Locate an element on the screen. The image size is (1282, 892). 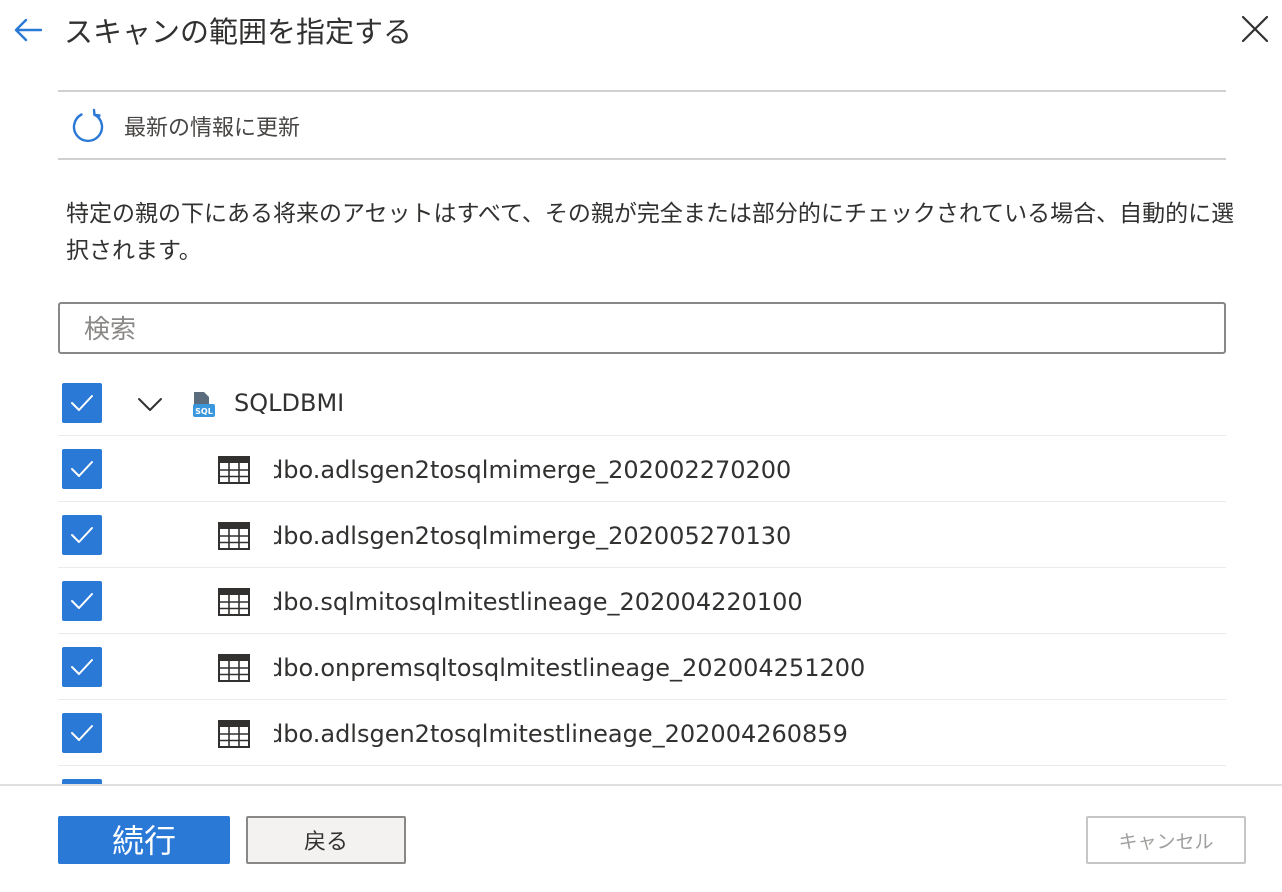
search-box is located at coordinates (642, 328).